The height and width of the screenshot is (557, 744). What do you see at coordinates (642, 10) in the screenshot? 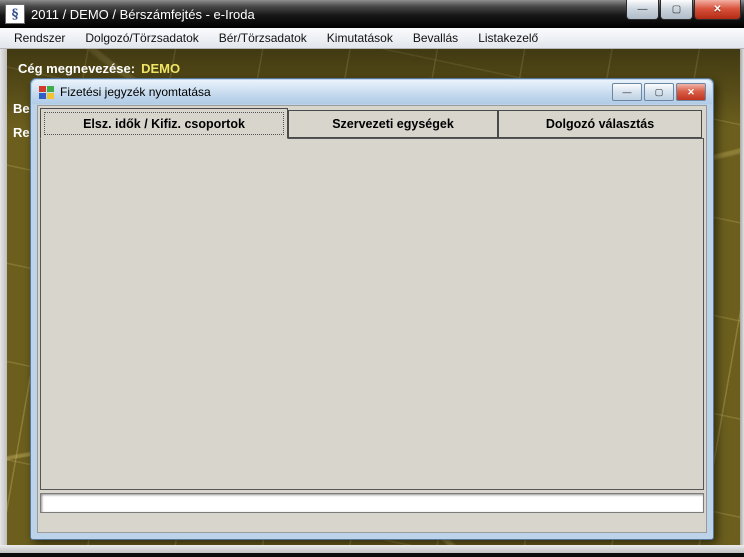
I see `minimize-button: —` at bounding box center [642, 10].